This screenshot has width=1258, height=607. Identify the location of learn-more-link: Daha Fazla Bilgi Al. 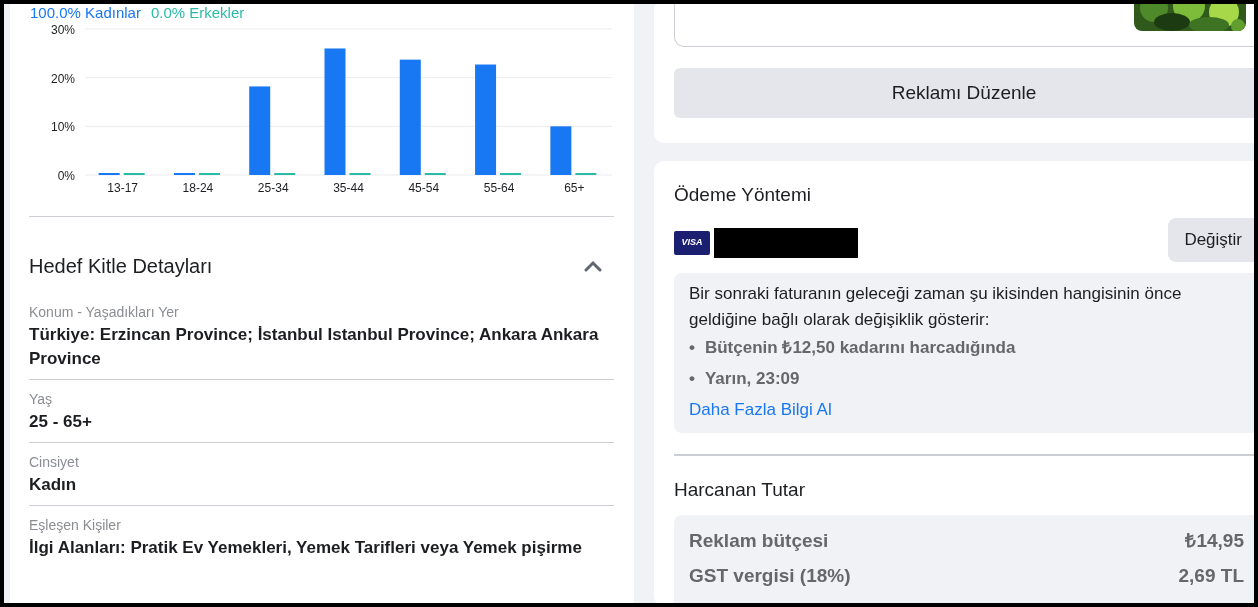
(760, 409).